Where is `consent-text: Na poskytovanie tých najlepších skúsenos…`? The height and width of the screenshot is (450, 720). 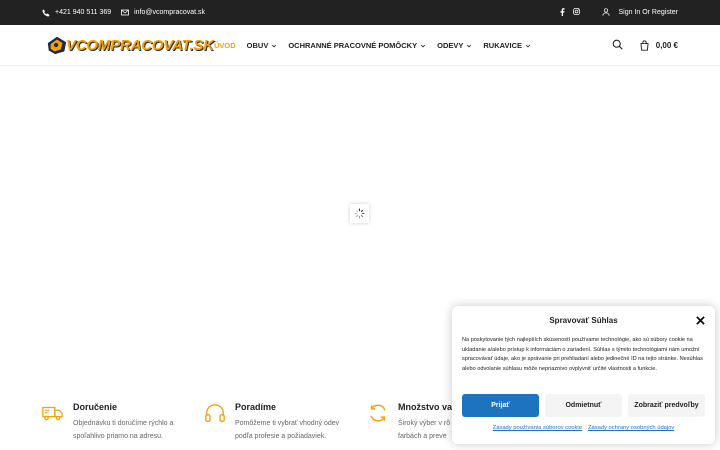
consent-text: Na poskytovanie tých najlepších skúsenos… is located at coordinates (582, 354).